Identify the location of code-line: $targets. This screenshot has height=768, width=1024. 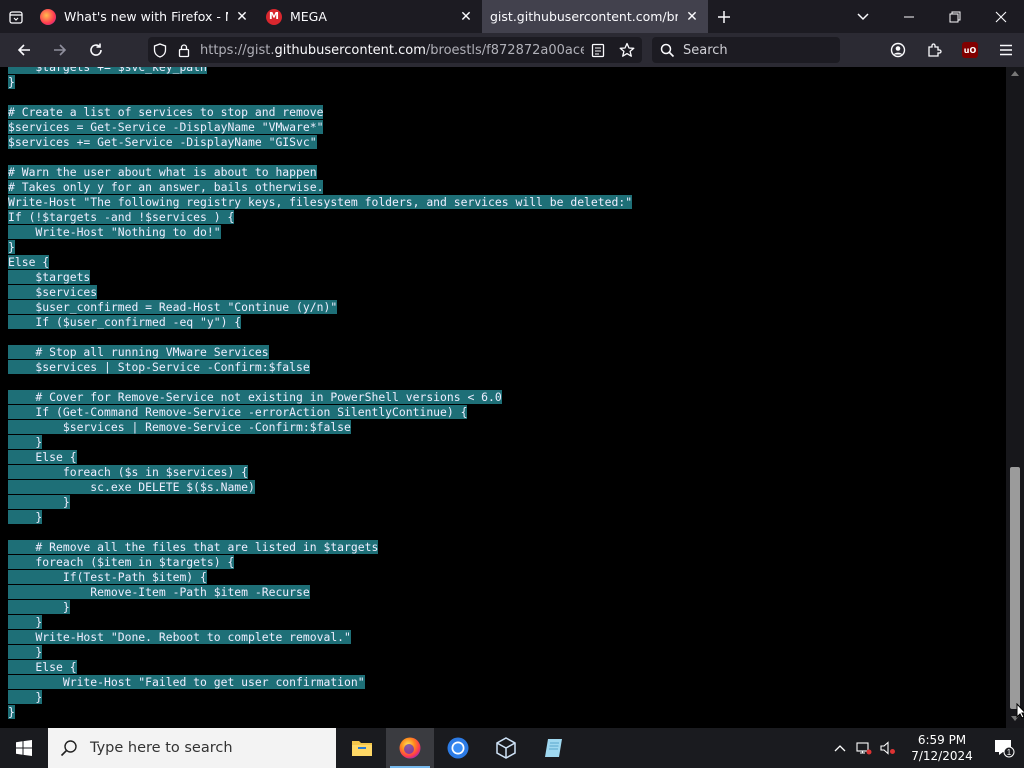
(320, 277).